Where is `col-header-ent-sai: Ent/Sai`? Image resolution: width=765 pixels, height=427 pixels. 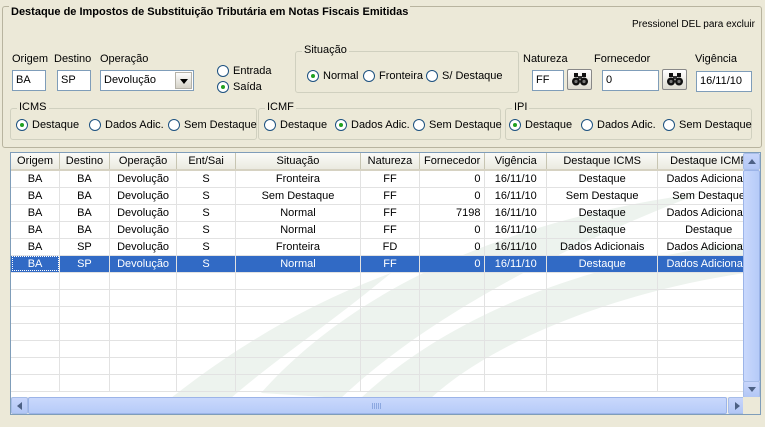
col-header-ent-sai: Ent/Sai is located at coordinates (206, 162).